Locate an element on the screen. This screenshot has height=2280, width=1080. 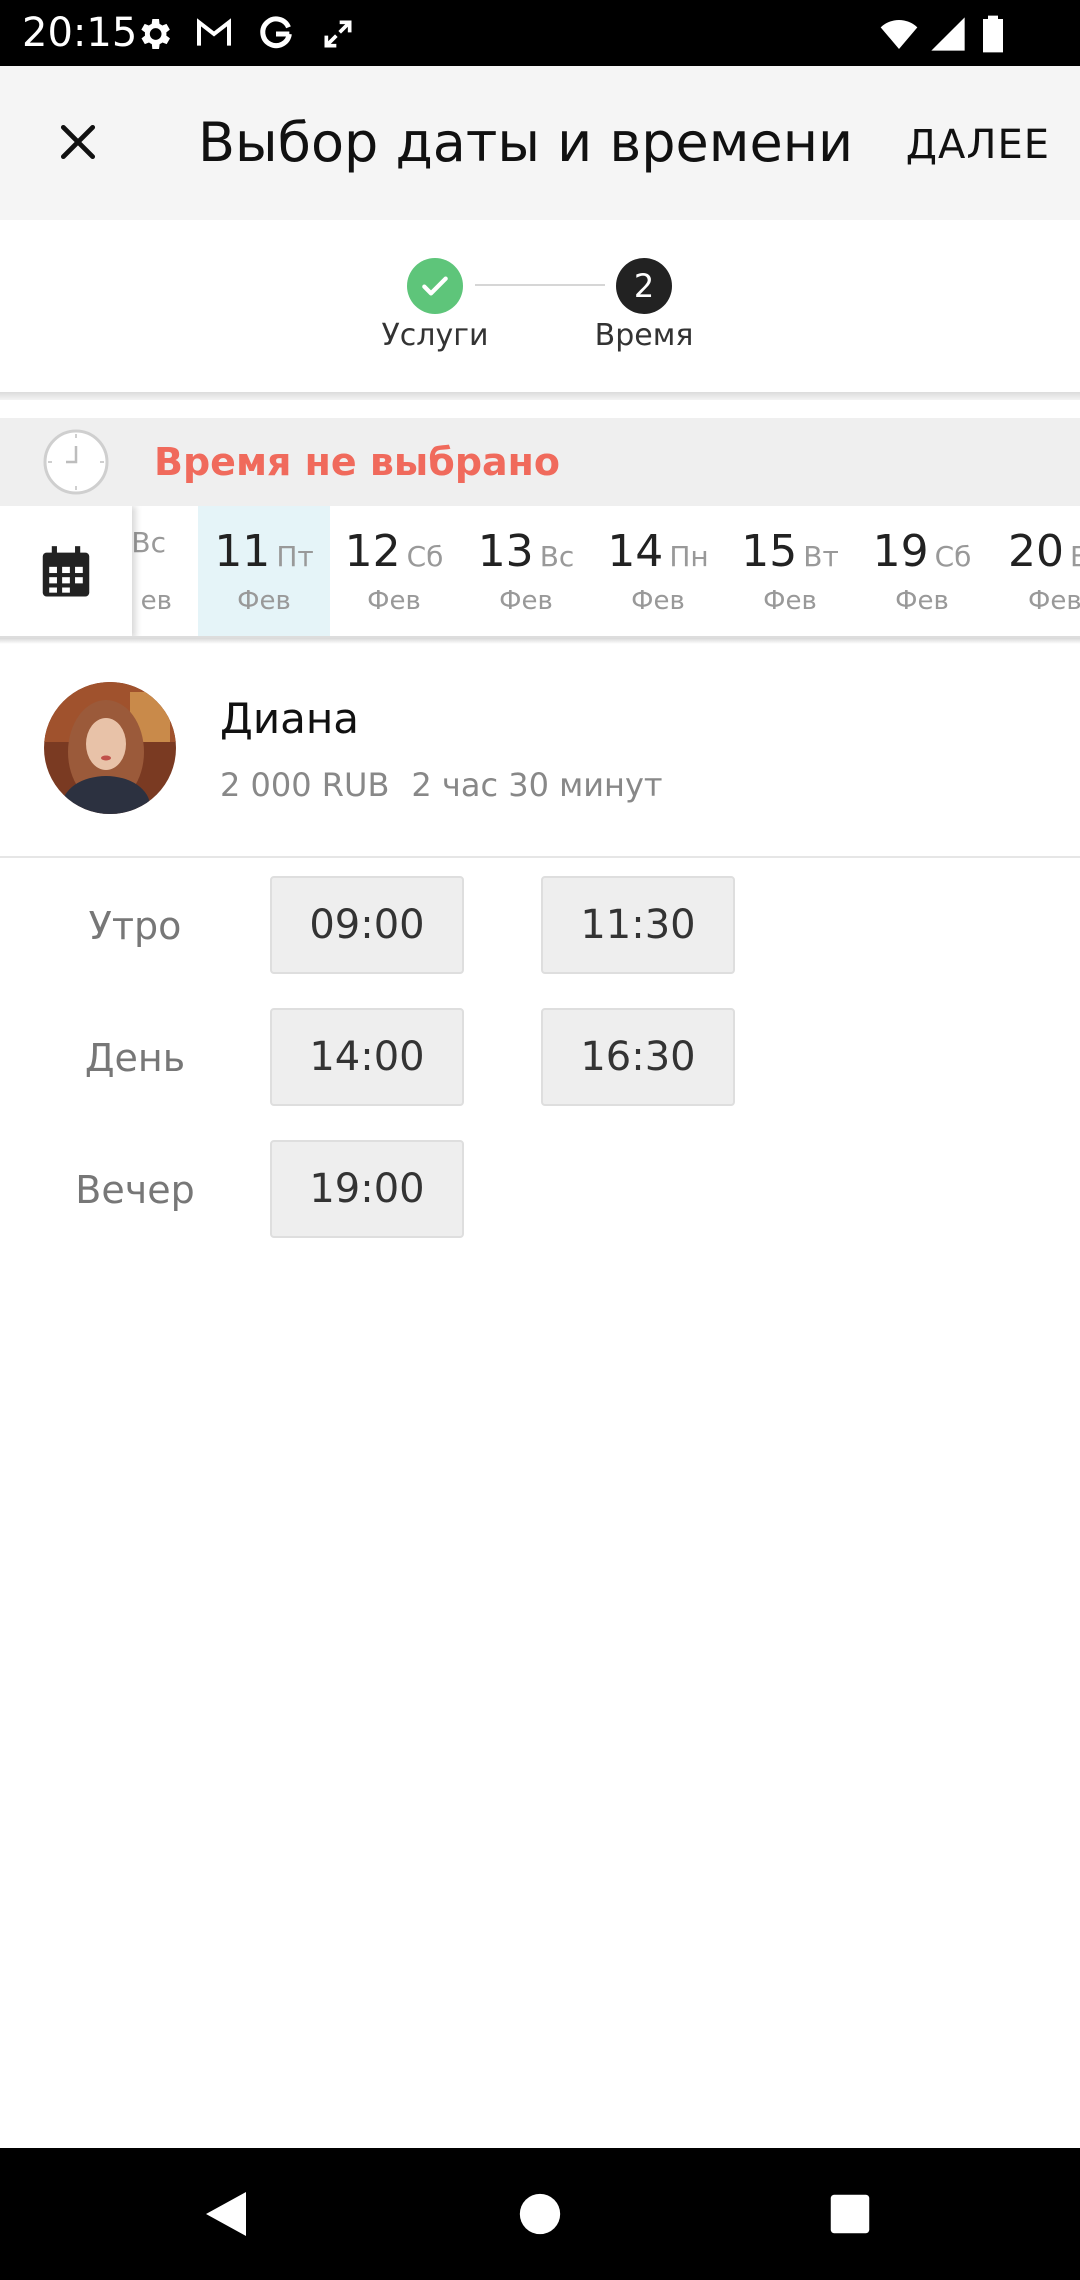
check-icon is located at coordinates (435, 286).